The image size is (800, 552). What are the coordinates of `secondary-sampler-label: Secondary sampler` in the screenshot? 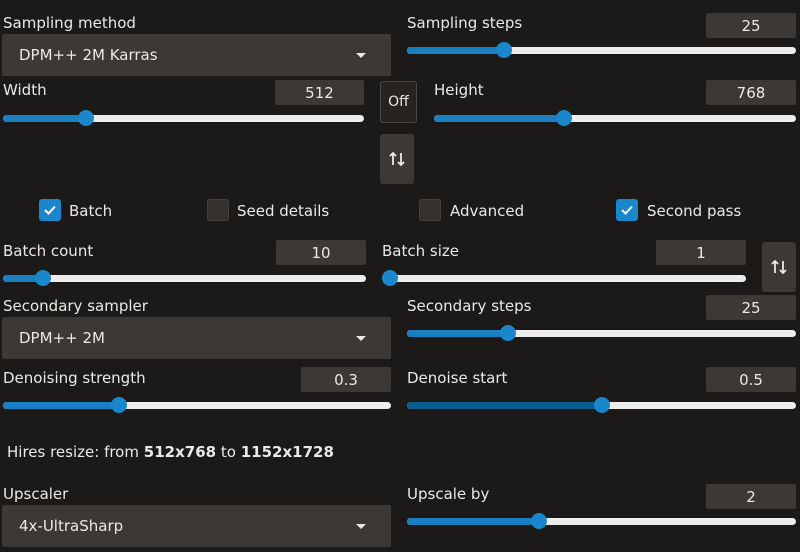 It's located at (75, 306).